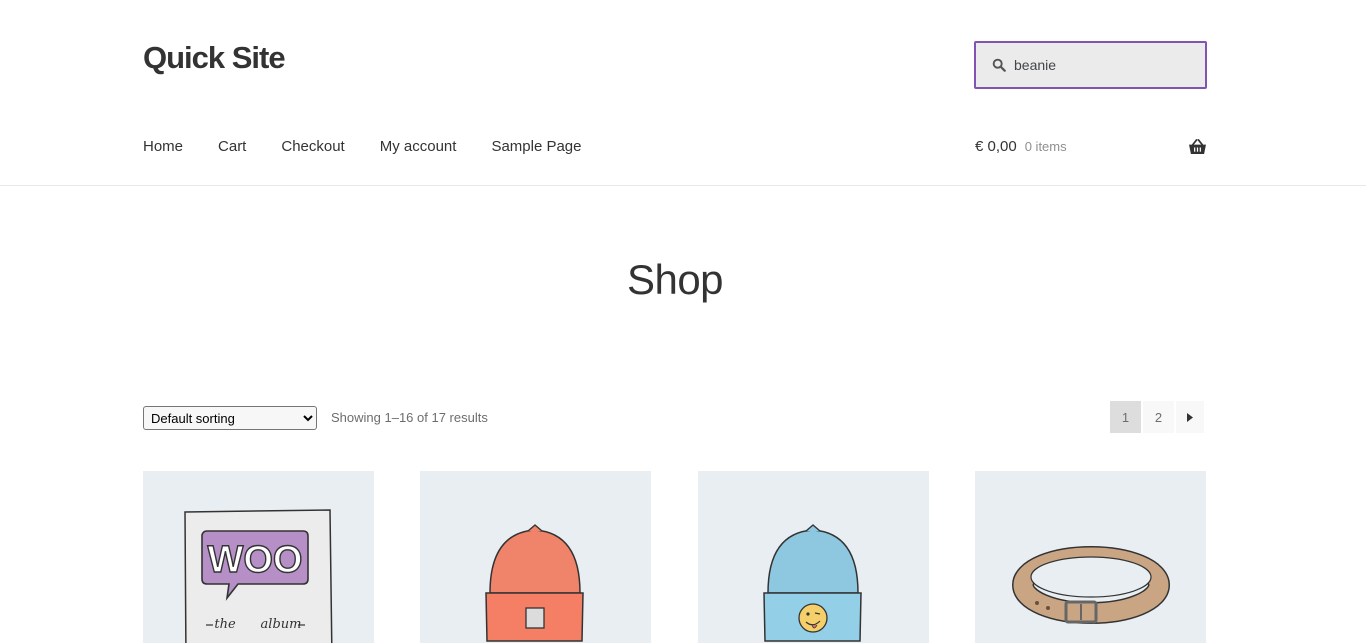  What do you see at coordinates (1104, 65) in the screenshot?
I see `search-input` at bounding box center [1104, 65].